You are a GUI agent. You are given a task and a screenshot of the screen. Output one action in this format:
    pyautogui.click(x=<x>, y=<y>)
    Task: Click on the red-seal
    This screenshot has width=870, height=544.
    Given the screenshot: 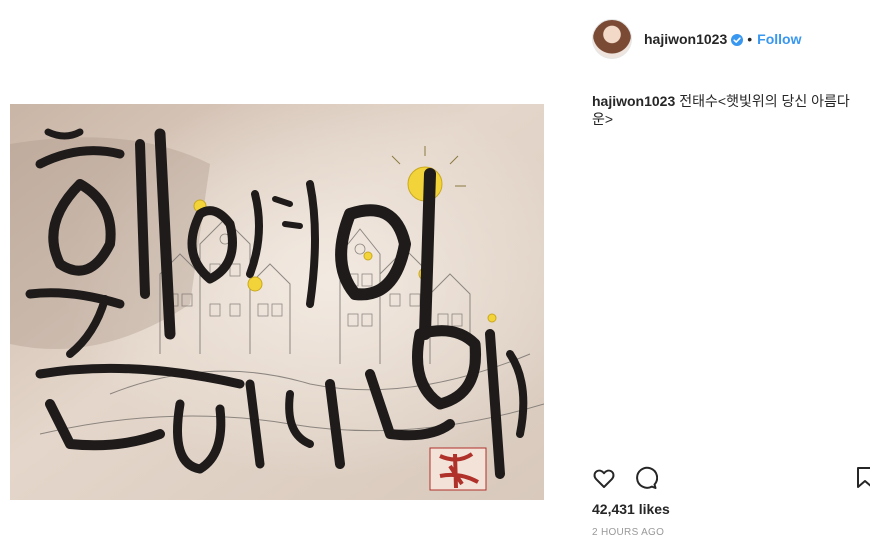 What is the action you would take?
    pyautogui.click(x=458, y=469)
    